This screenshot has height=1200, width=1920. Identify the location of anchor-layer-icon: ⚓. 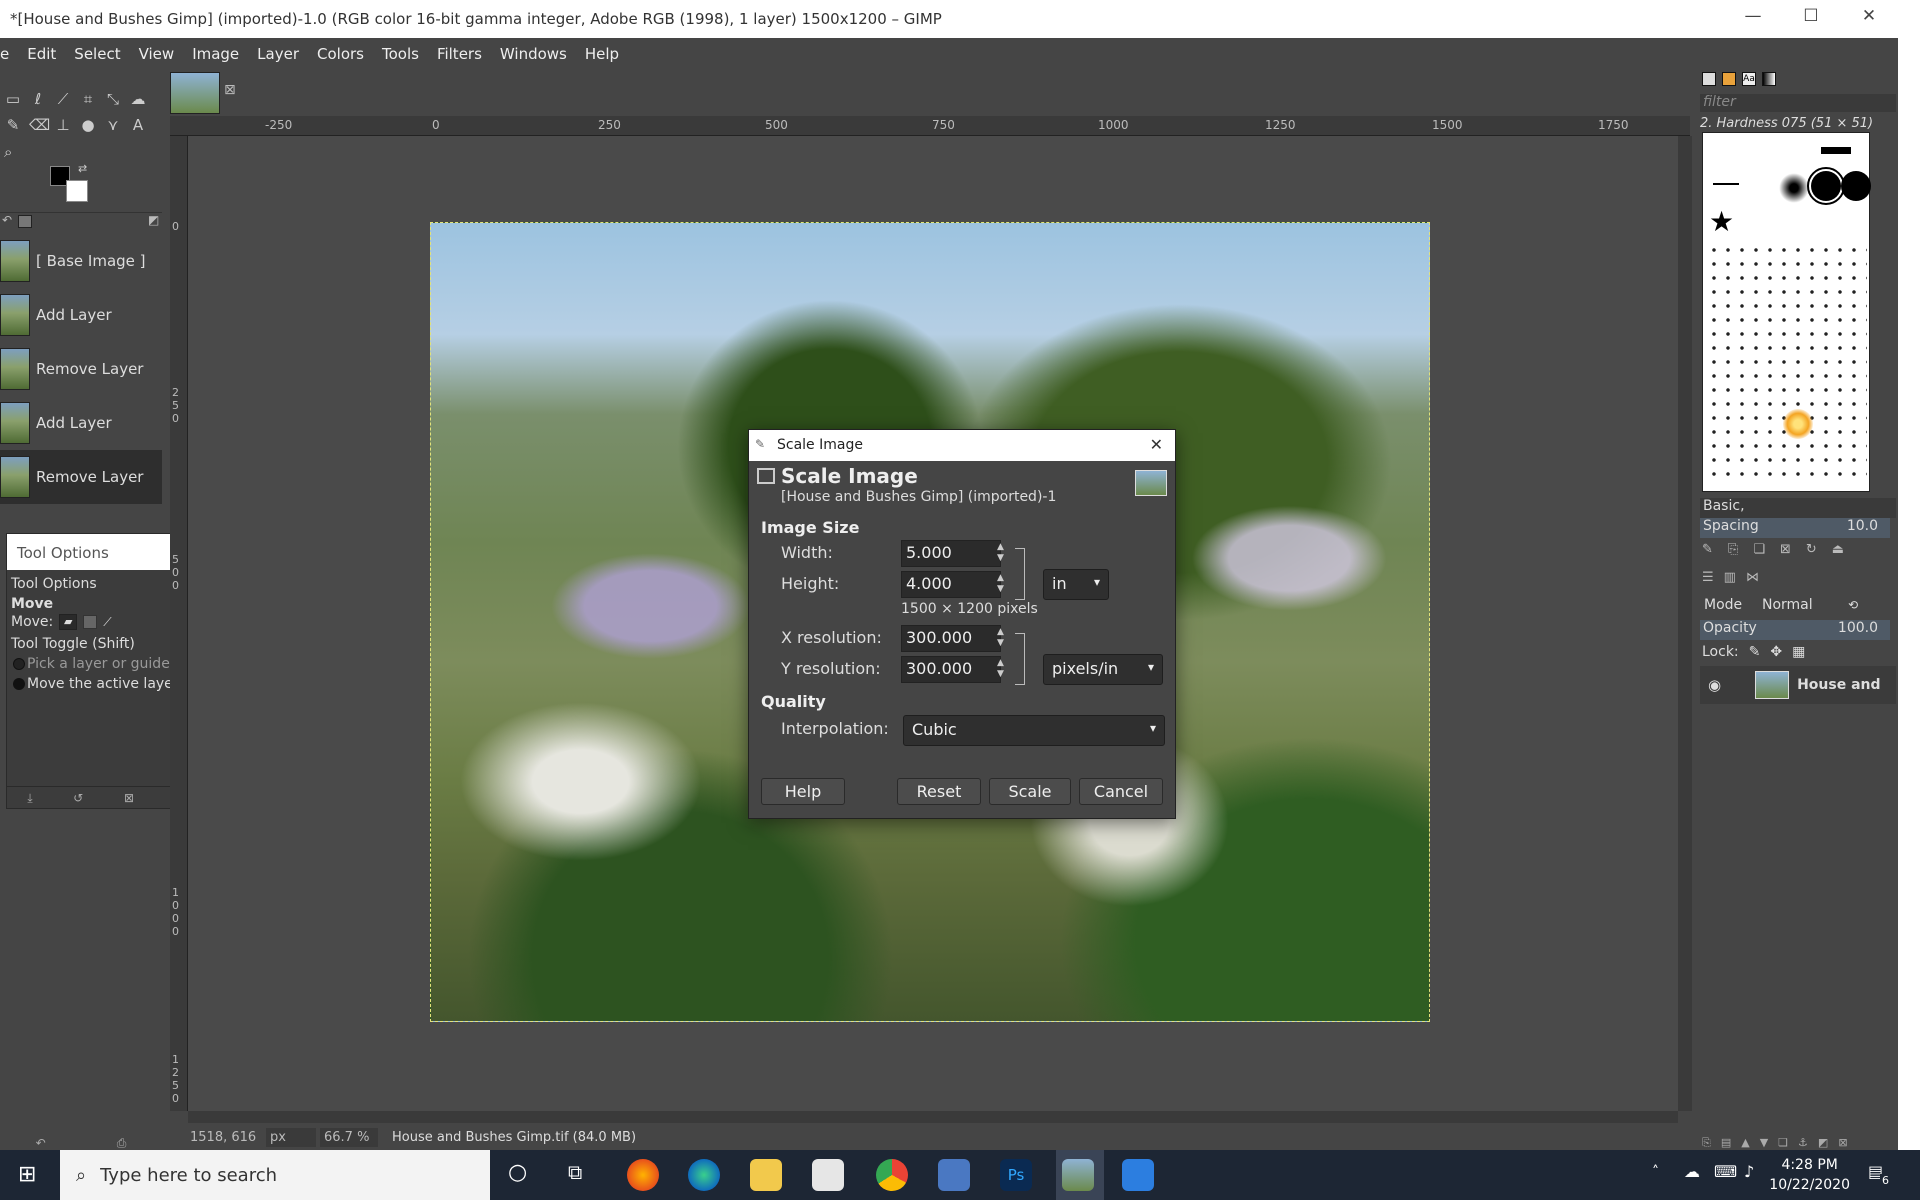
(1803, 1143).